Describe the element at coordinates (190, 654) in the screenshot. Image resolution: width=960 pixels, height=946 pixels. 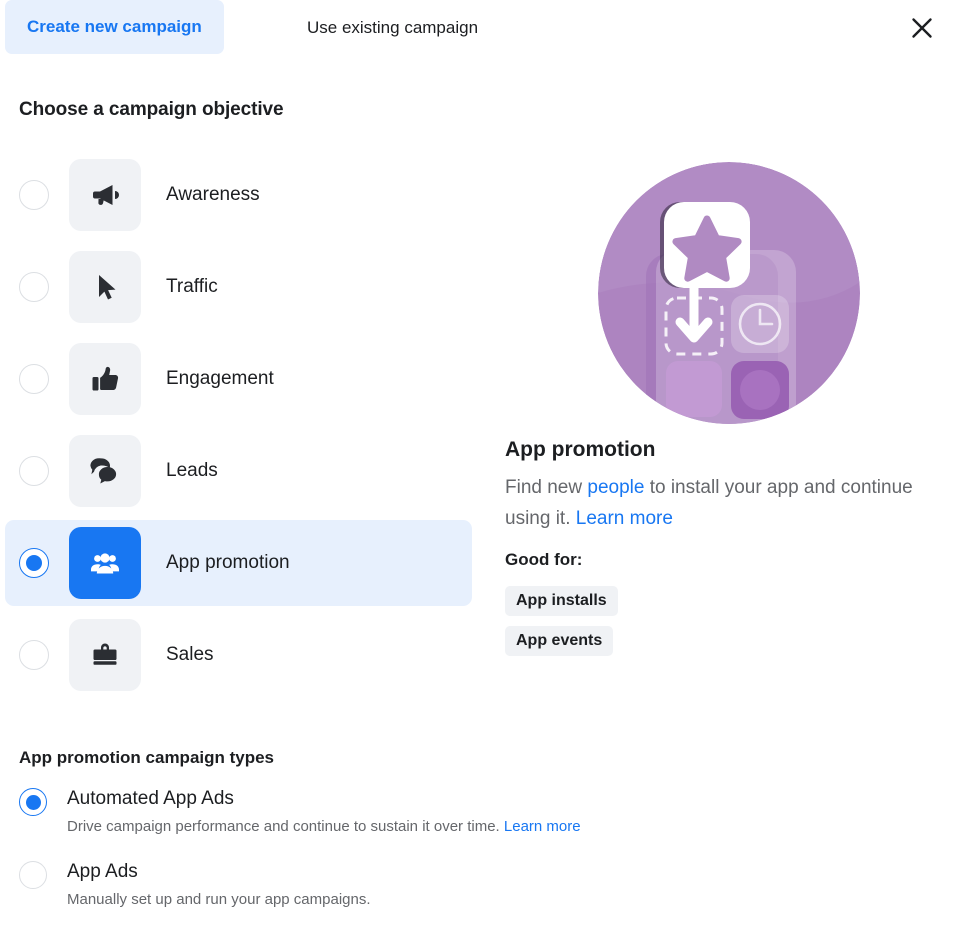
I see `objective-label-sales: Sales` at that location.